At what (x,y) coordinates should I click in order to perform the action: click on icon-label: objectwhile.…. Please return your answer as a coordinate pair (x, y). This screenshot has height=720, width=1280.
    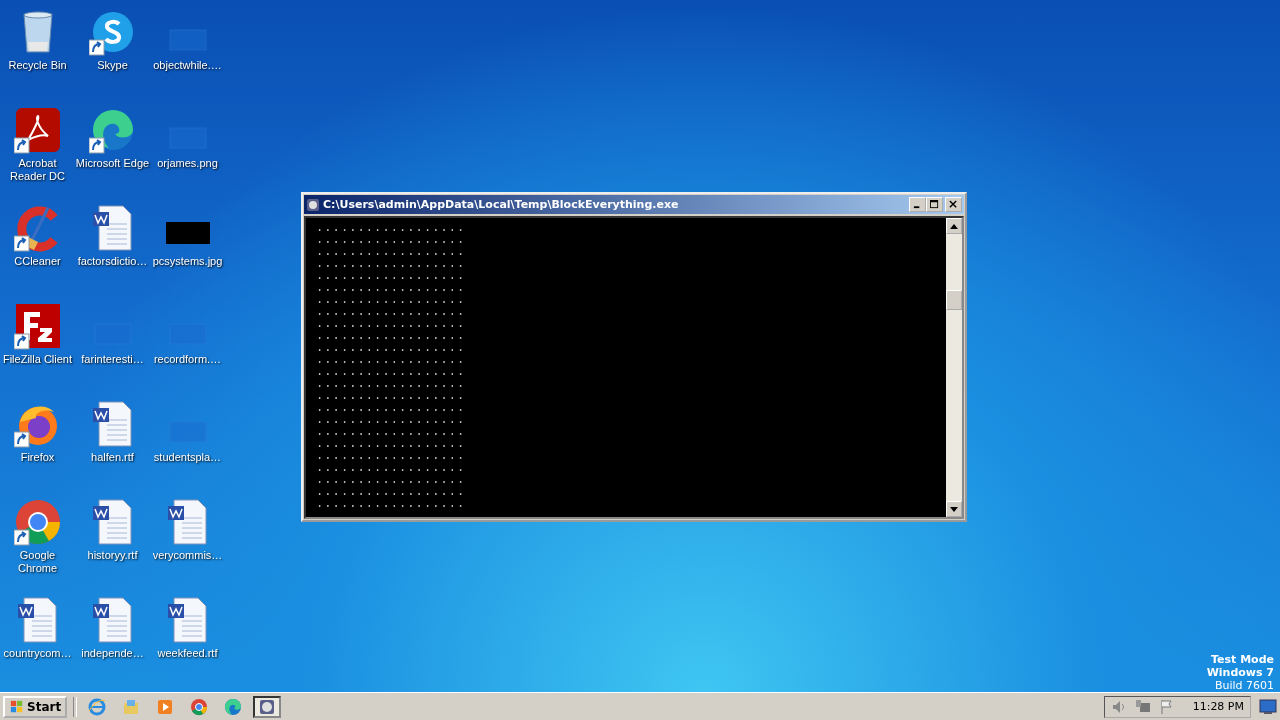
    Looking at the image, I should click on (187, 65).